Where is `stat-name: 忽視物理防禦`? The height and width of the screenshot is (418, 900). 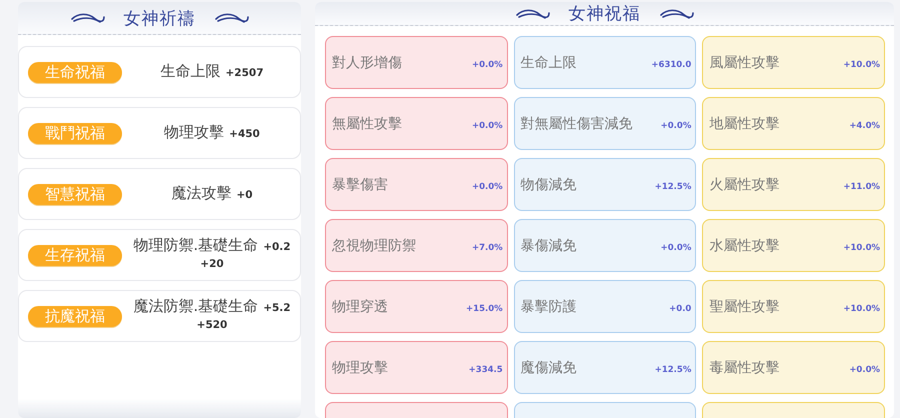
stat-name: 忽視物理防禦 is located at coordinates (374, 245).